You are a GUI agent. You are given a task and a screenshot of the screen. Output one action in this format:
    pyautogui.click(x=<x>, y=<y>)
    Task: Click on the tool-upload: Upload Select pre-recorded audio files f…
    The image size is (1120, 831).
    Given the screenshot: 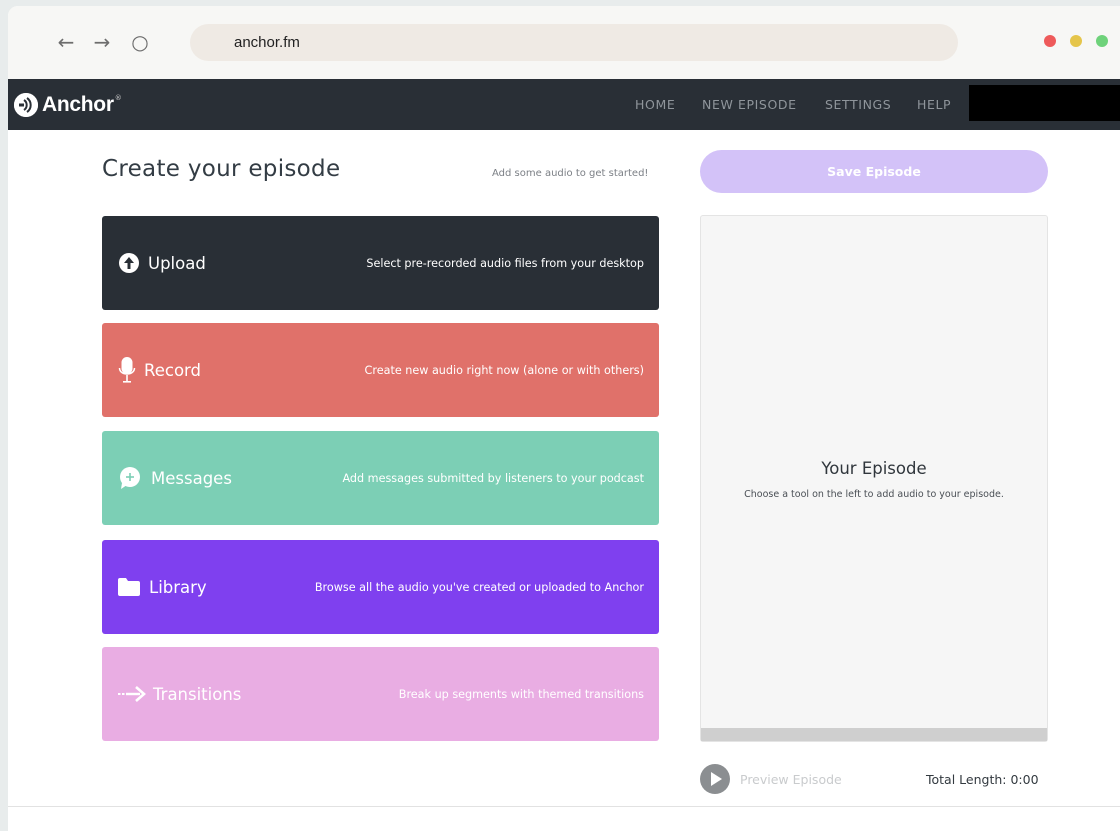 What is the action you would take?
    pyautogui.click(x=380, y=263)
    